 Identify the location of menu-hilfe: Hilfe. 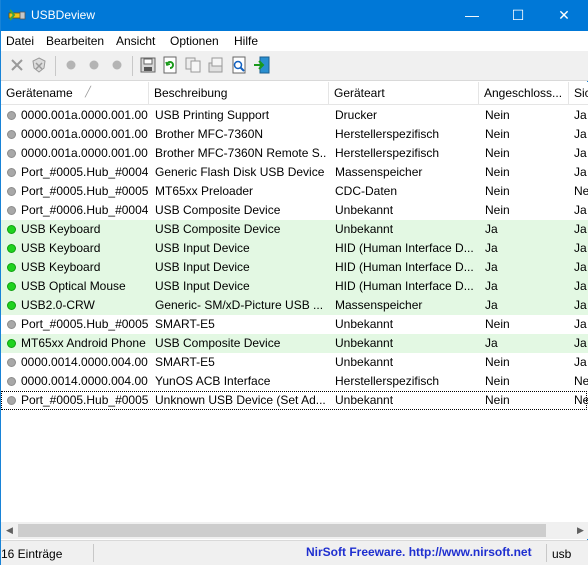
(246, 41).